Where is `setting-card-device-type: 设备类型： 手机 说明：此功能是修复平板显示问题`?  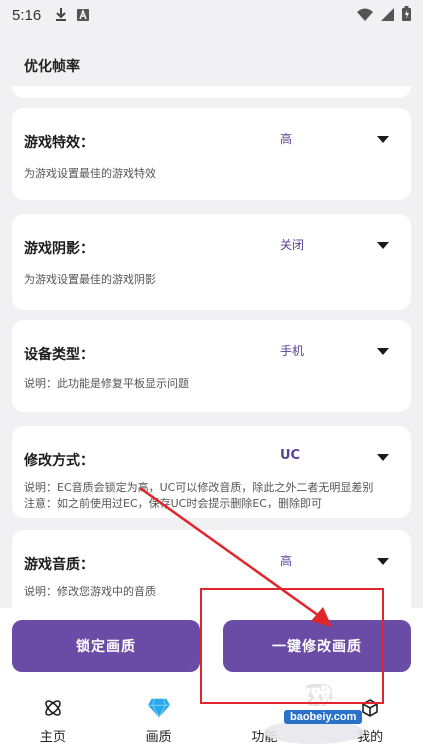 setting-card-device-type: 设备类型： 手机 说明：此功能是修复平板显示问题 is located at coordinates (211, 366).